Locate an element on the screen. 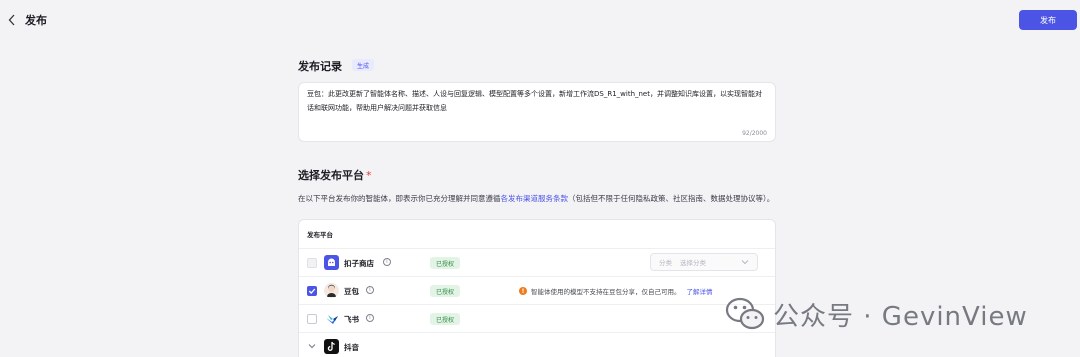 Image resolution: width=1080 pixels, height=357 pixels. platform-section-title: 选择发布平台 * is located at coordinates (335, 175).